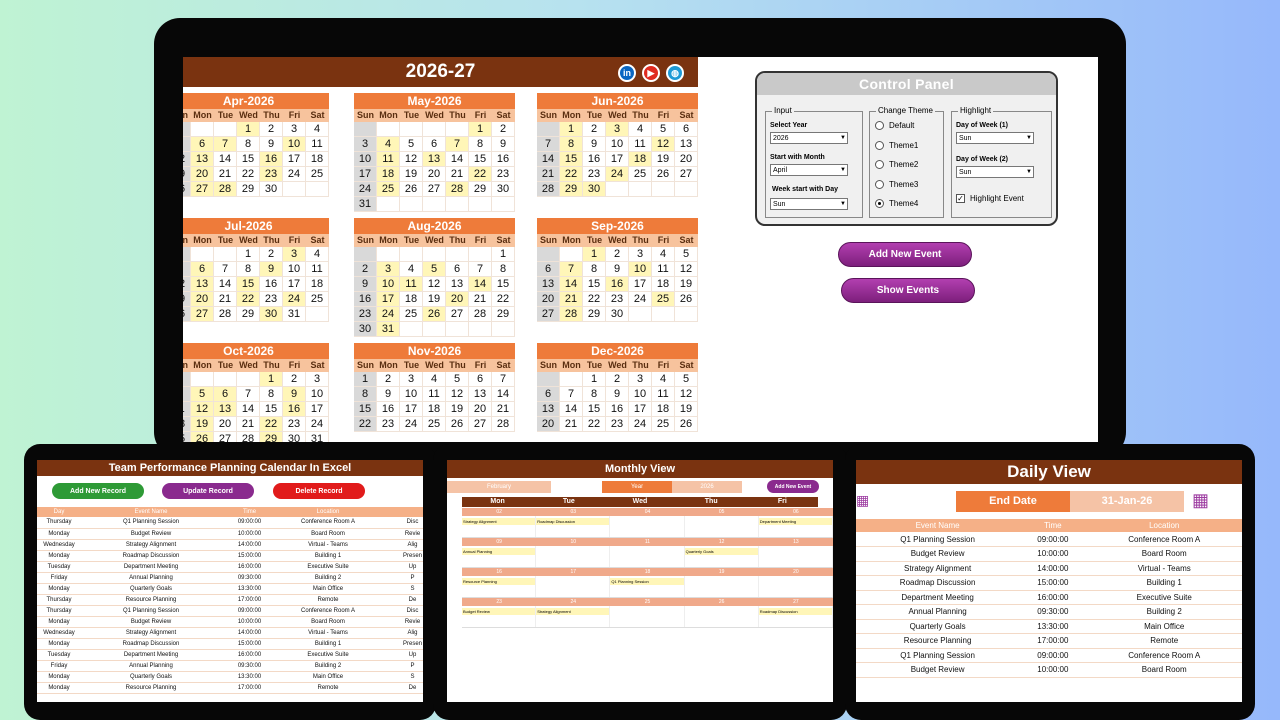  Describe the element at coordinates (627, 73) in the screenshot. I see `linkedin-icon: in` at that location.